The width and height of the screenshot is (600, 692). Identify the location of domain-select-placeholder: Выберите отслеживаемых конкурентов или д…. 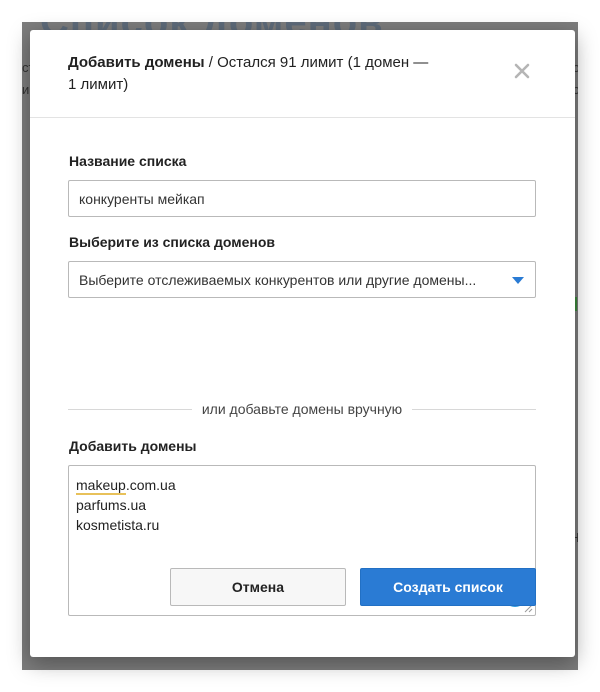
(278, 279).